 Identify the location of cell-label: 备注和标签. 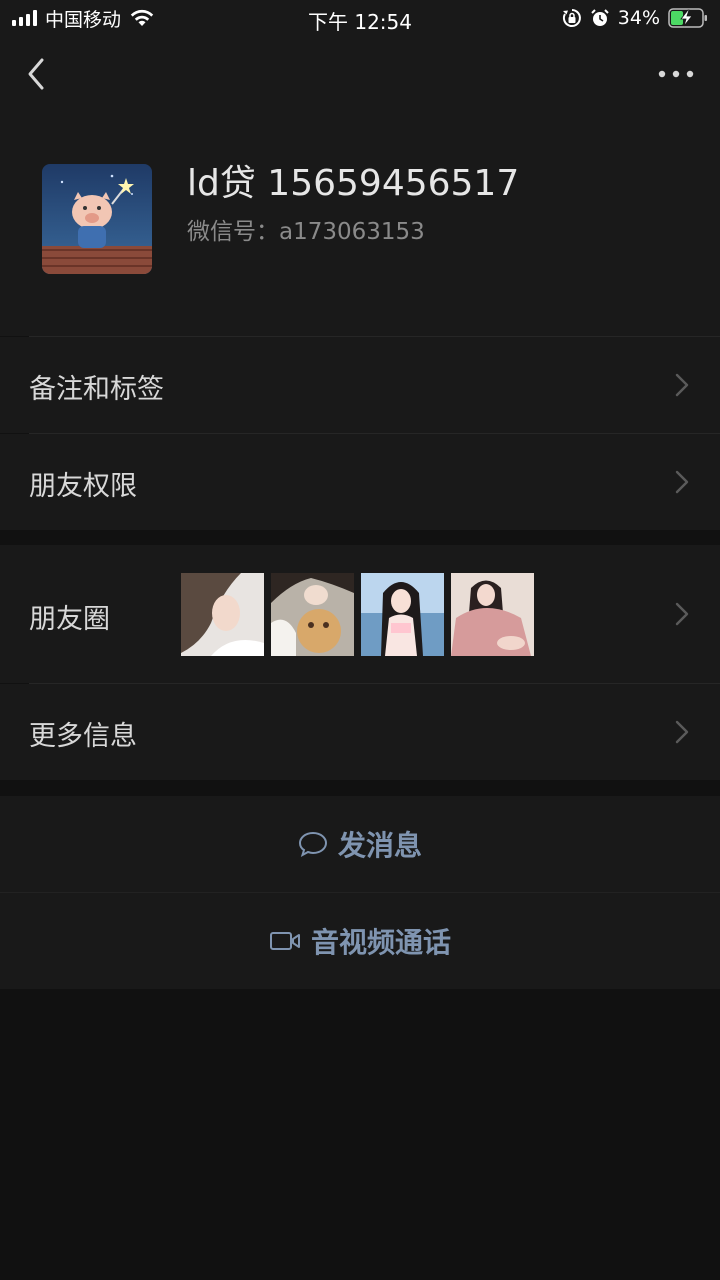
(96, 389).